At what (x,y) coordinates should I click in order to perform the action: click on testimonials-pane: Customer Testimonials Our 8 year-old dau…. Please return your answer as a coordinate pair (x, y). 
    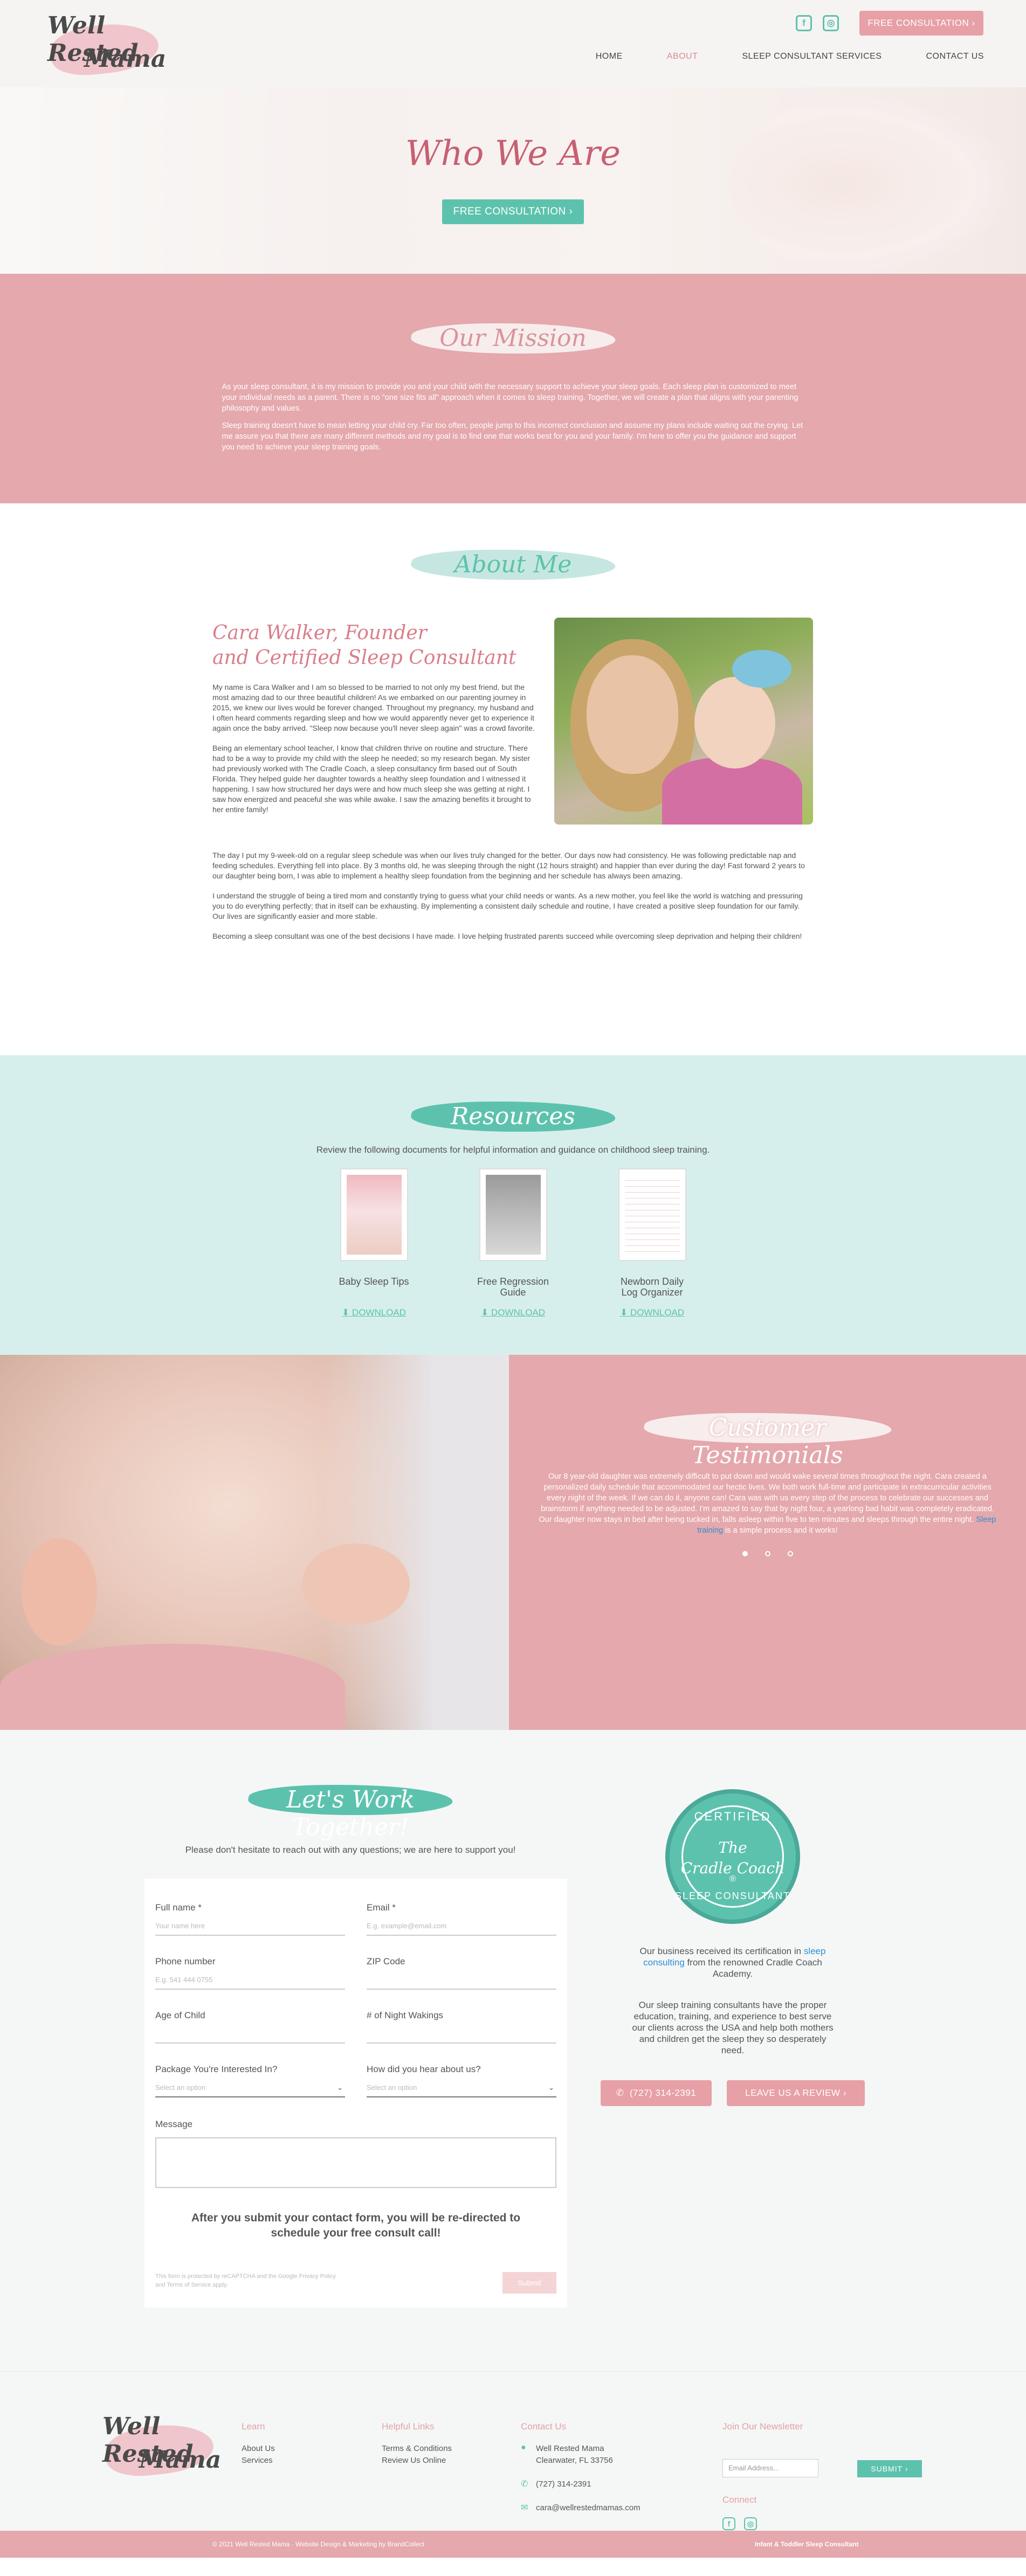
    Looking at the image, I should click on (768, 1543).